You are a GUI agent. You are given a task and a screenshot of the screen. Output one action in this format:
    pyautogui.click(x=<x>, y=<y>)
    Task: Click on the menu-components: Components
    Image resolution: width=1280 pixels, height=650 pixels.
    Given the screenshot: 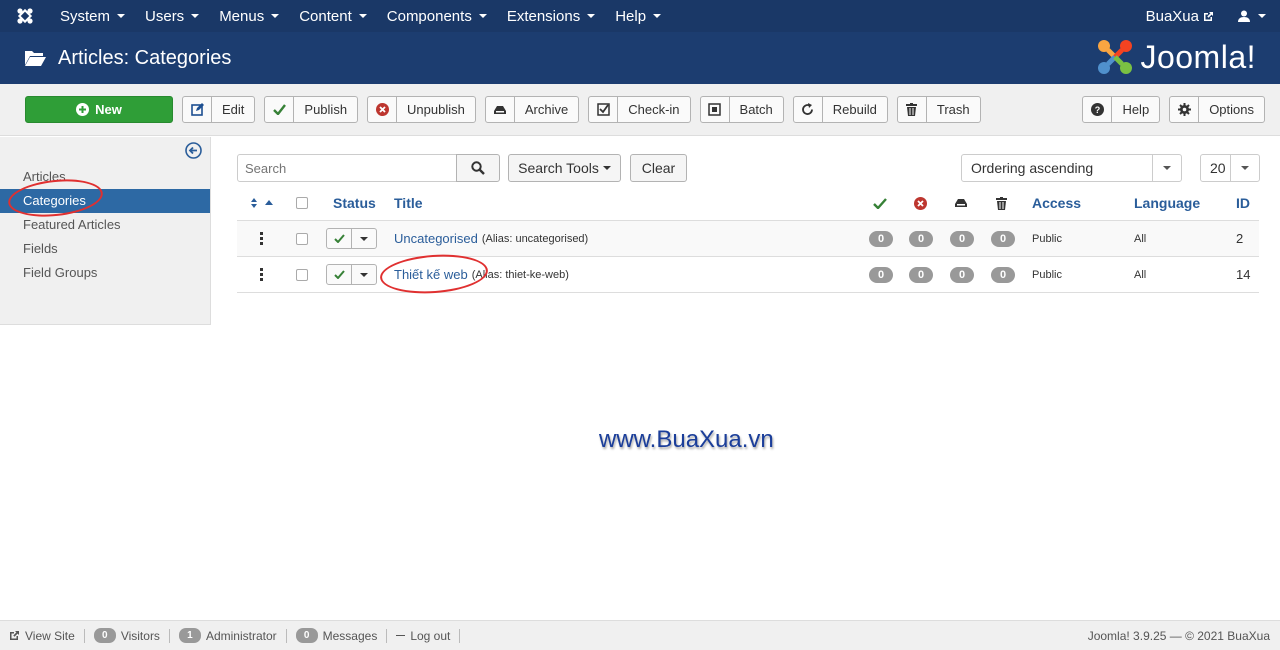 What is the action you would take?
    pyautogui.click(x=437, y=16)
    